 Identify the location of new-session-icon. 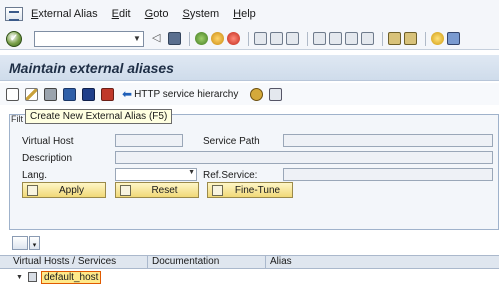
(394, 38).